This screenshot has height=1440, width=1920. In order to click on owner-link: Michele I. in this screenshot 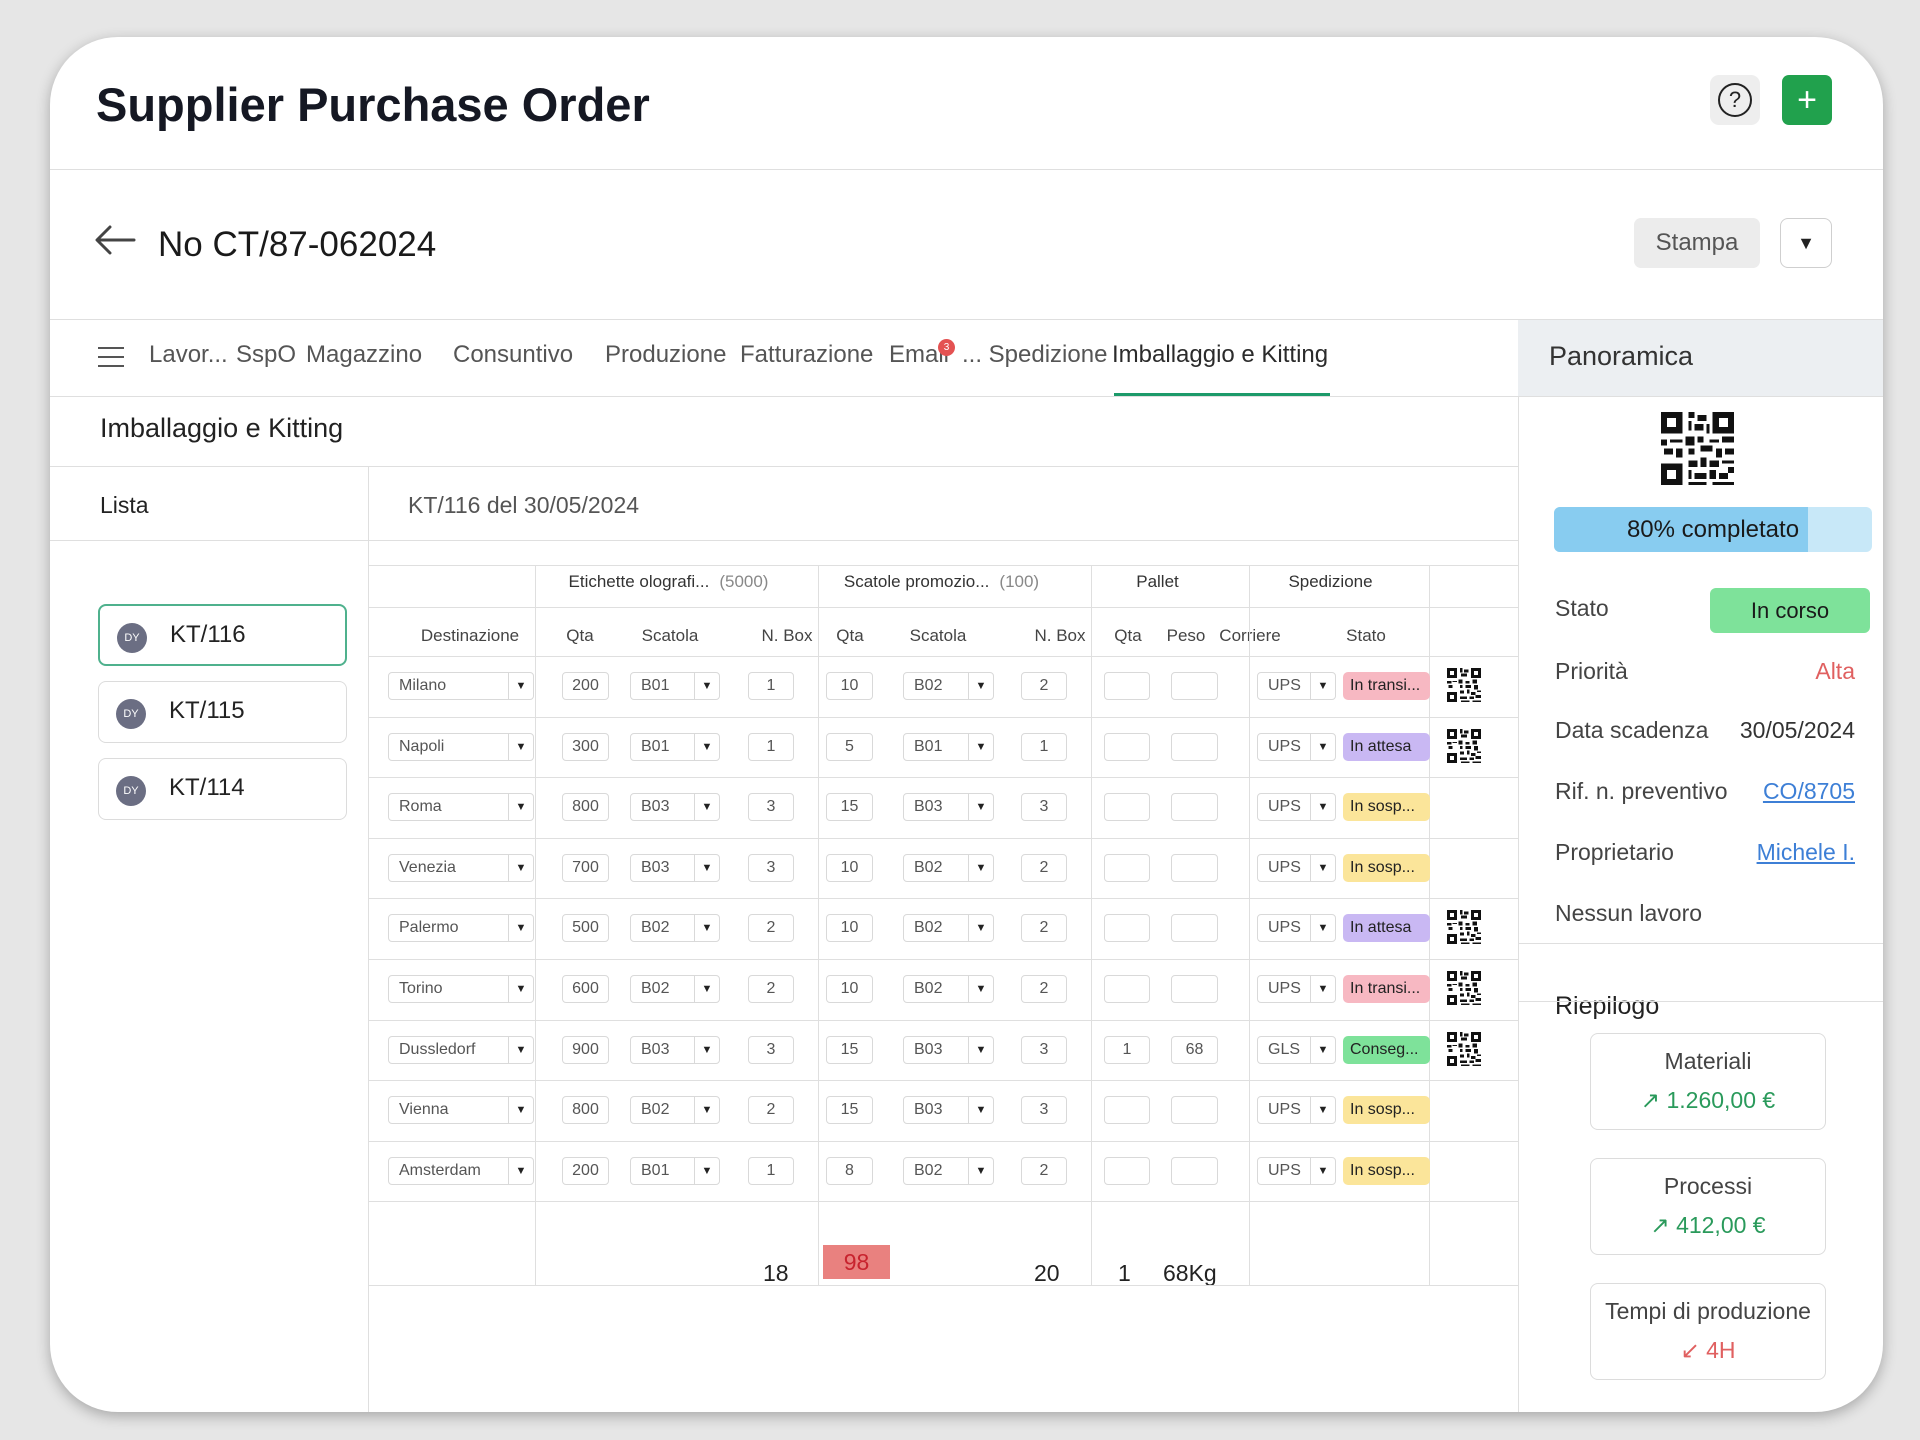, I will do `click(1806, 852)`.